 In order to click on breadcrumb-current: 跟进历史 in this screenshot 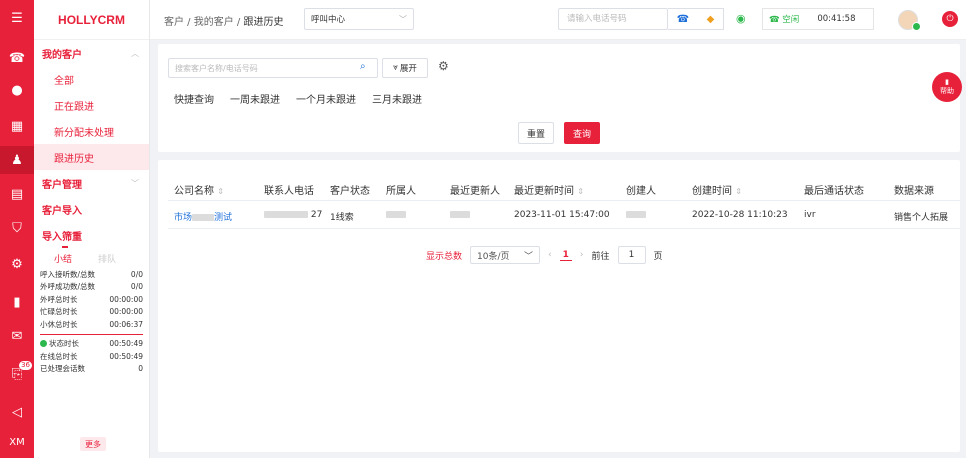, I will do `click(263, 22)`.